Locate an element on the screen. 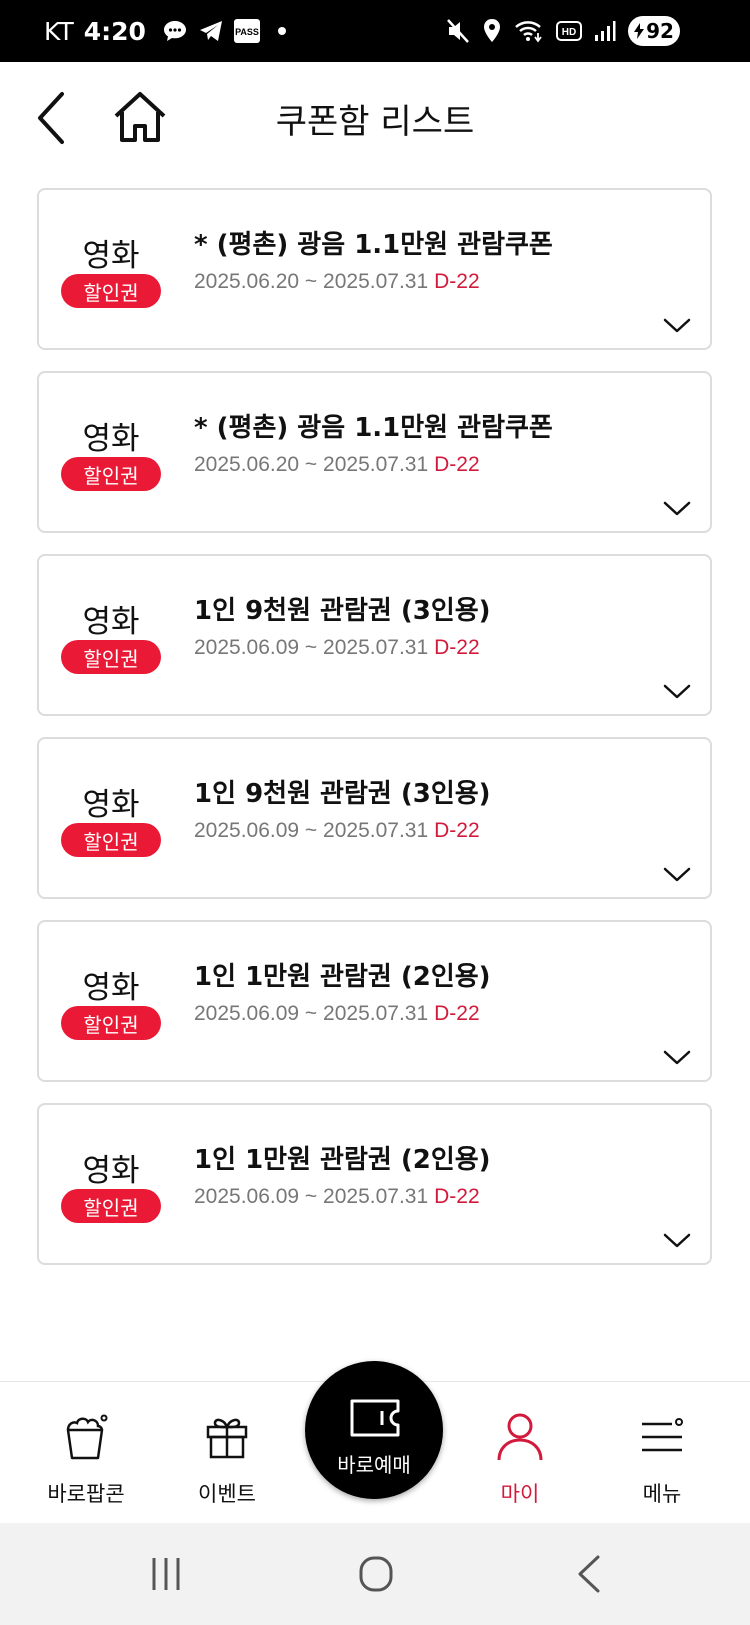  person-icon is located at coordinates (520, 1437).